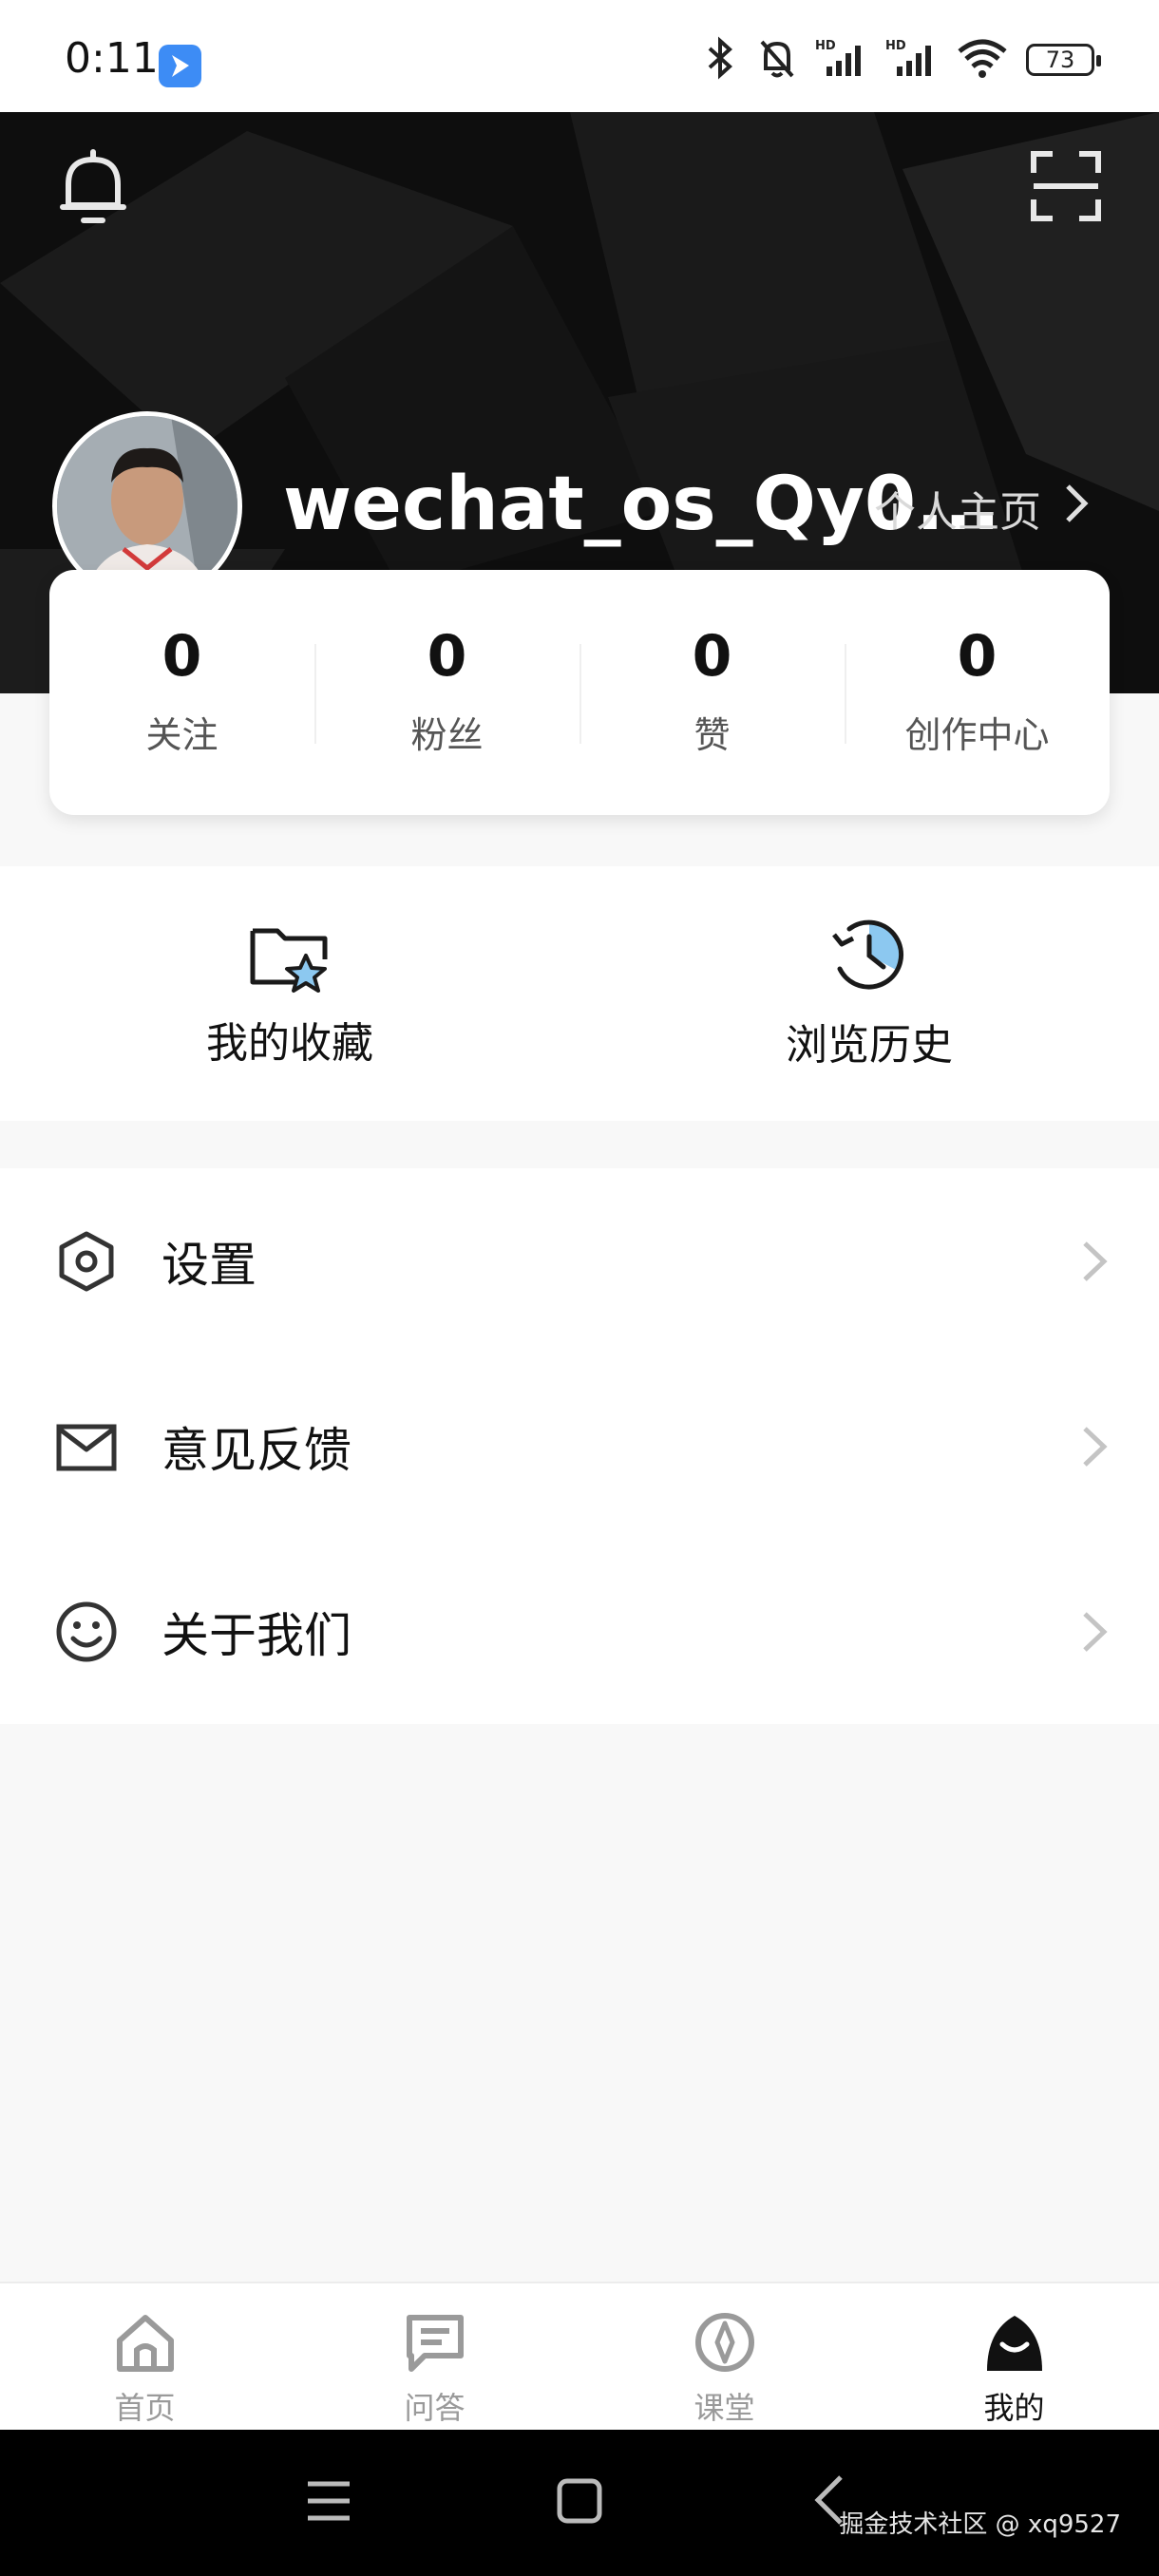 The image size is (1159, 2576). I want to click on tab-home: 首页, so click(145, 2357).